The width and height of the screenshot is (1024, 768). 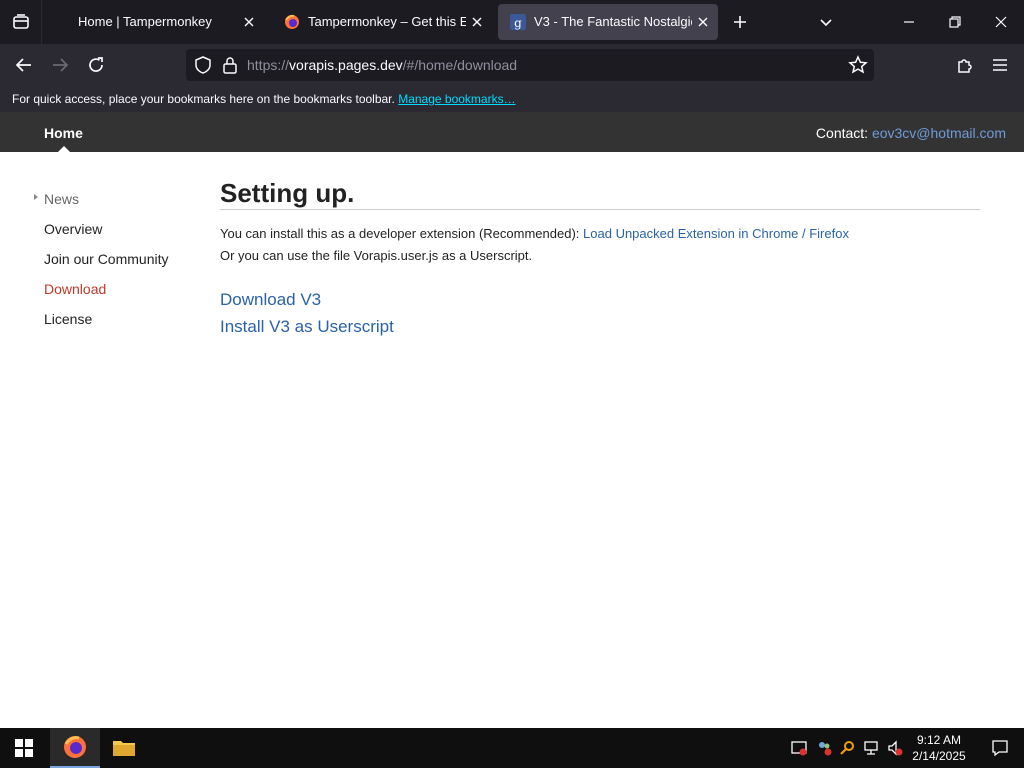 I want to click on lock-icon, so click(x=230, y=65).